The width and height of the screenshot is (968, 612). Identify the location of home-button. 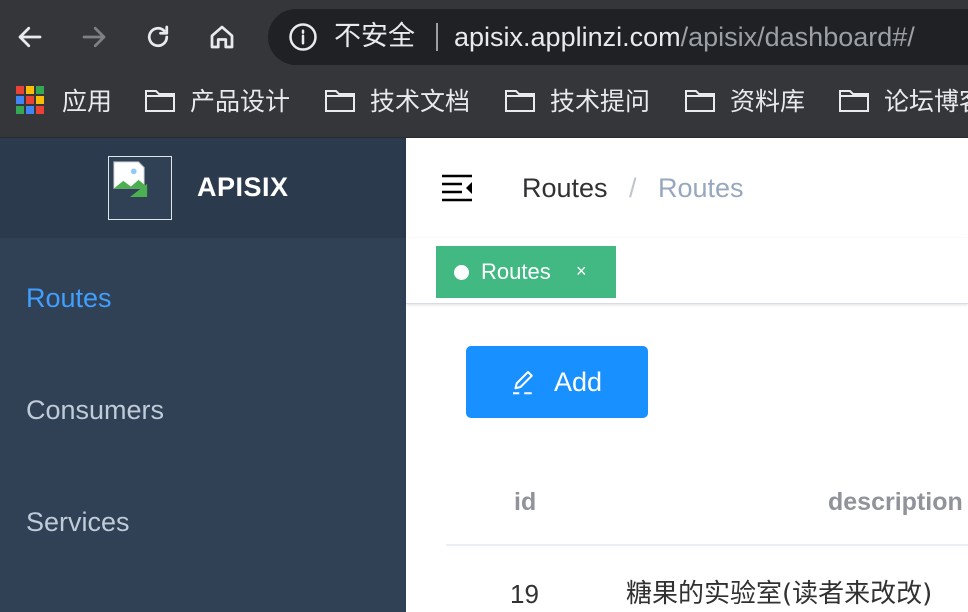
(222, 37).